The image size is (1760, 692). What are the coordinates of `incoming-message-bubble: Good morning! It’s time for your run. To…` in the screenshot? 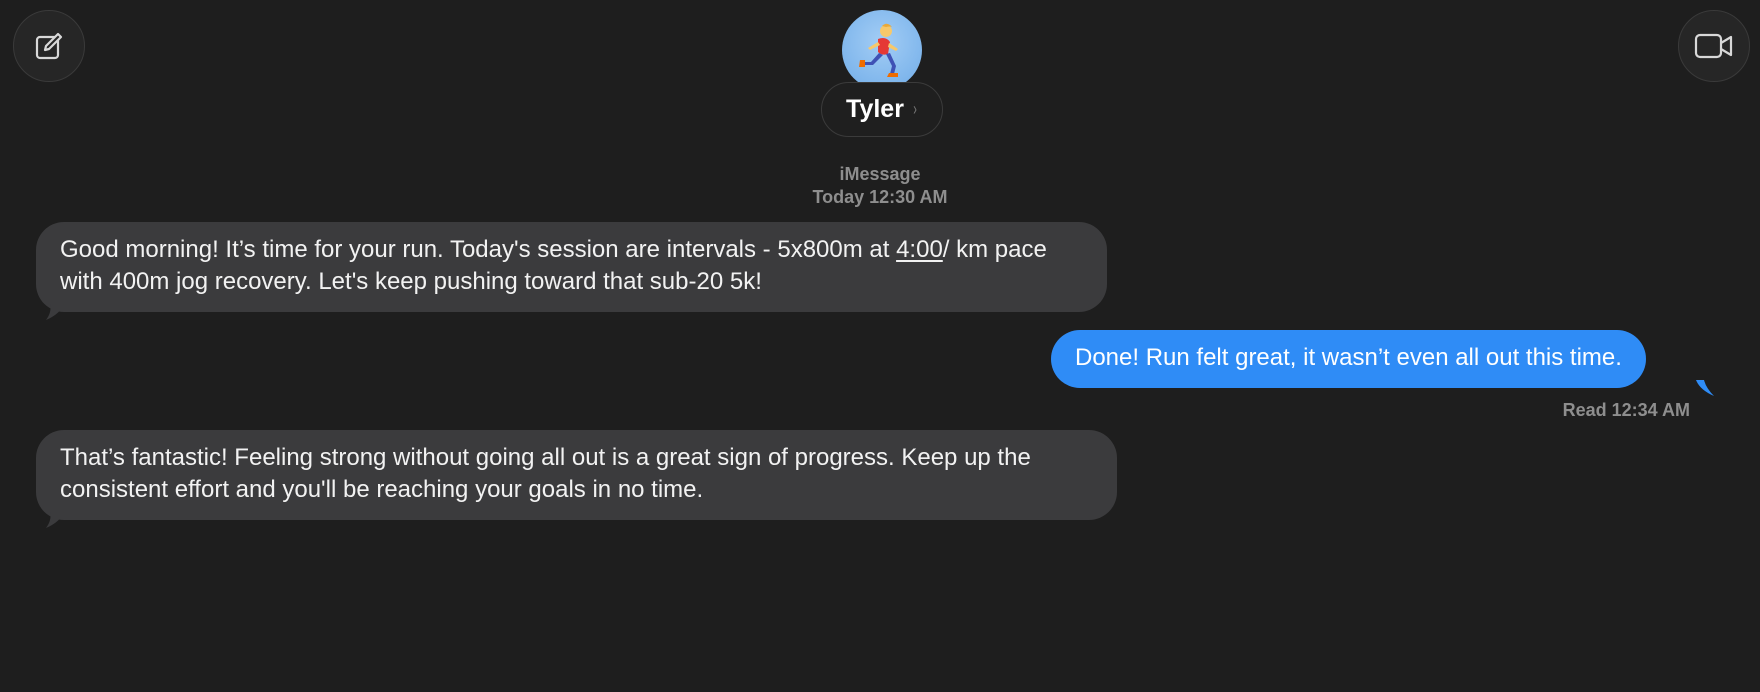 It's located at (571, 267).